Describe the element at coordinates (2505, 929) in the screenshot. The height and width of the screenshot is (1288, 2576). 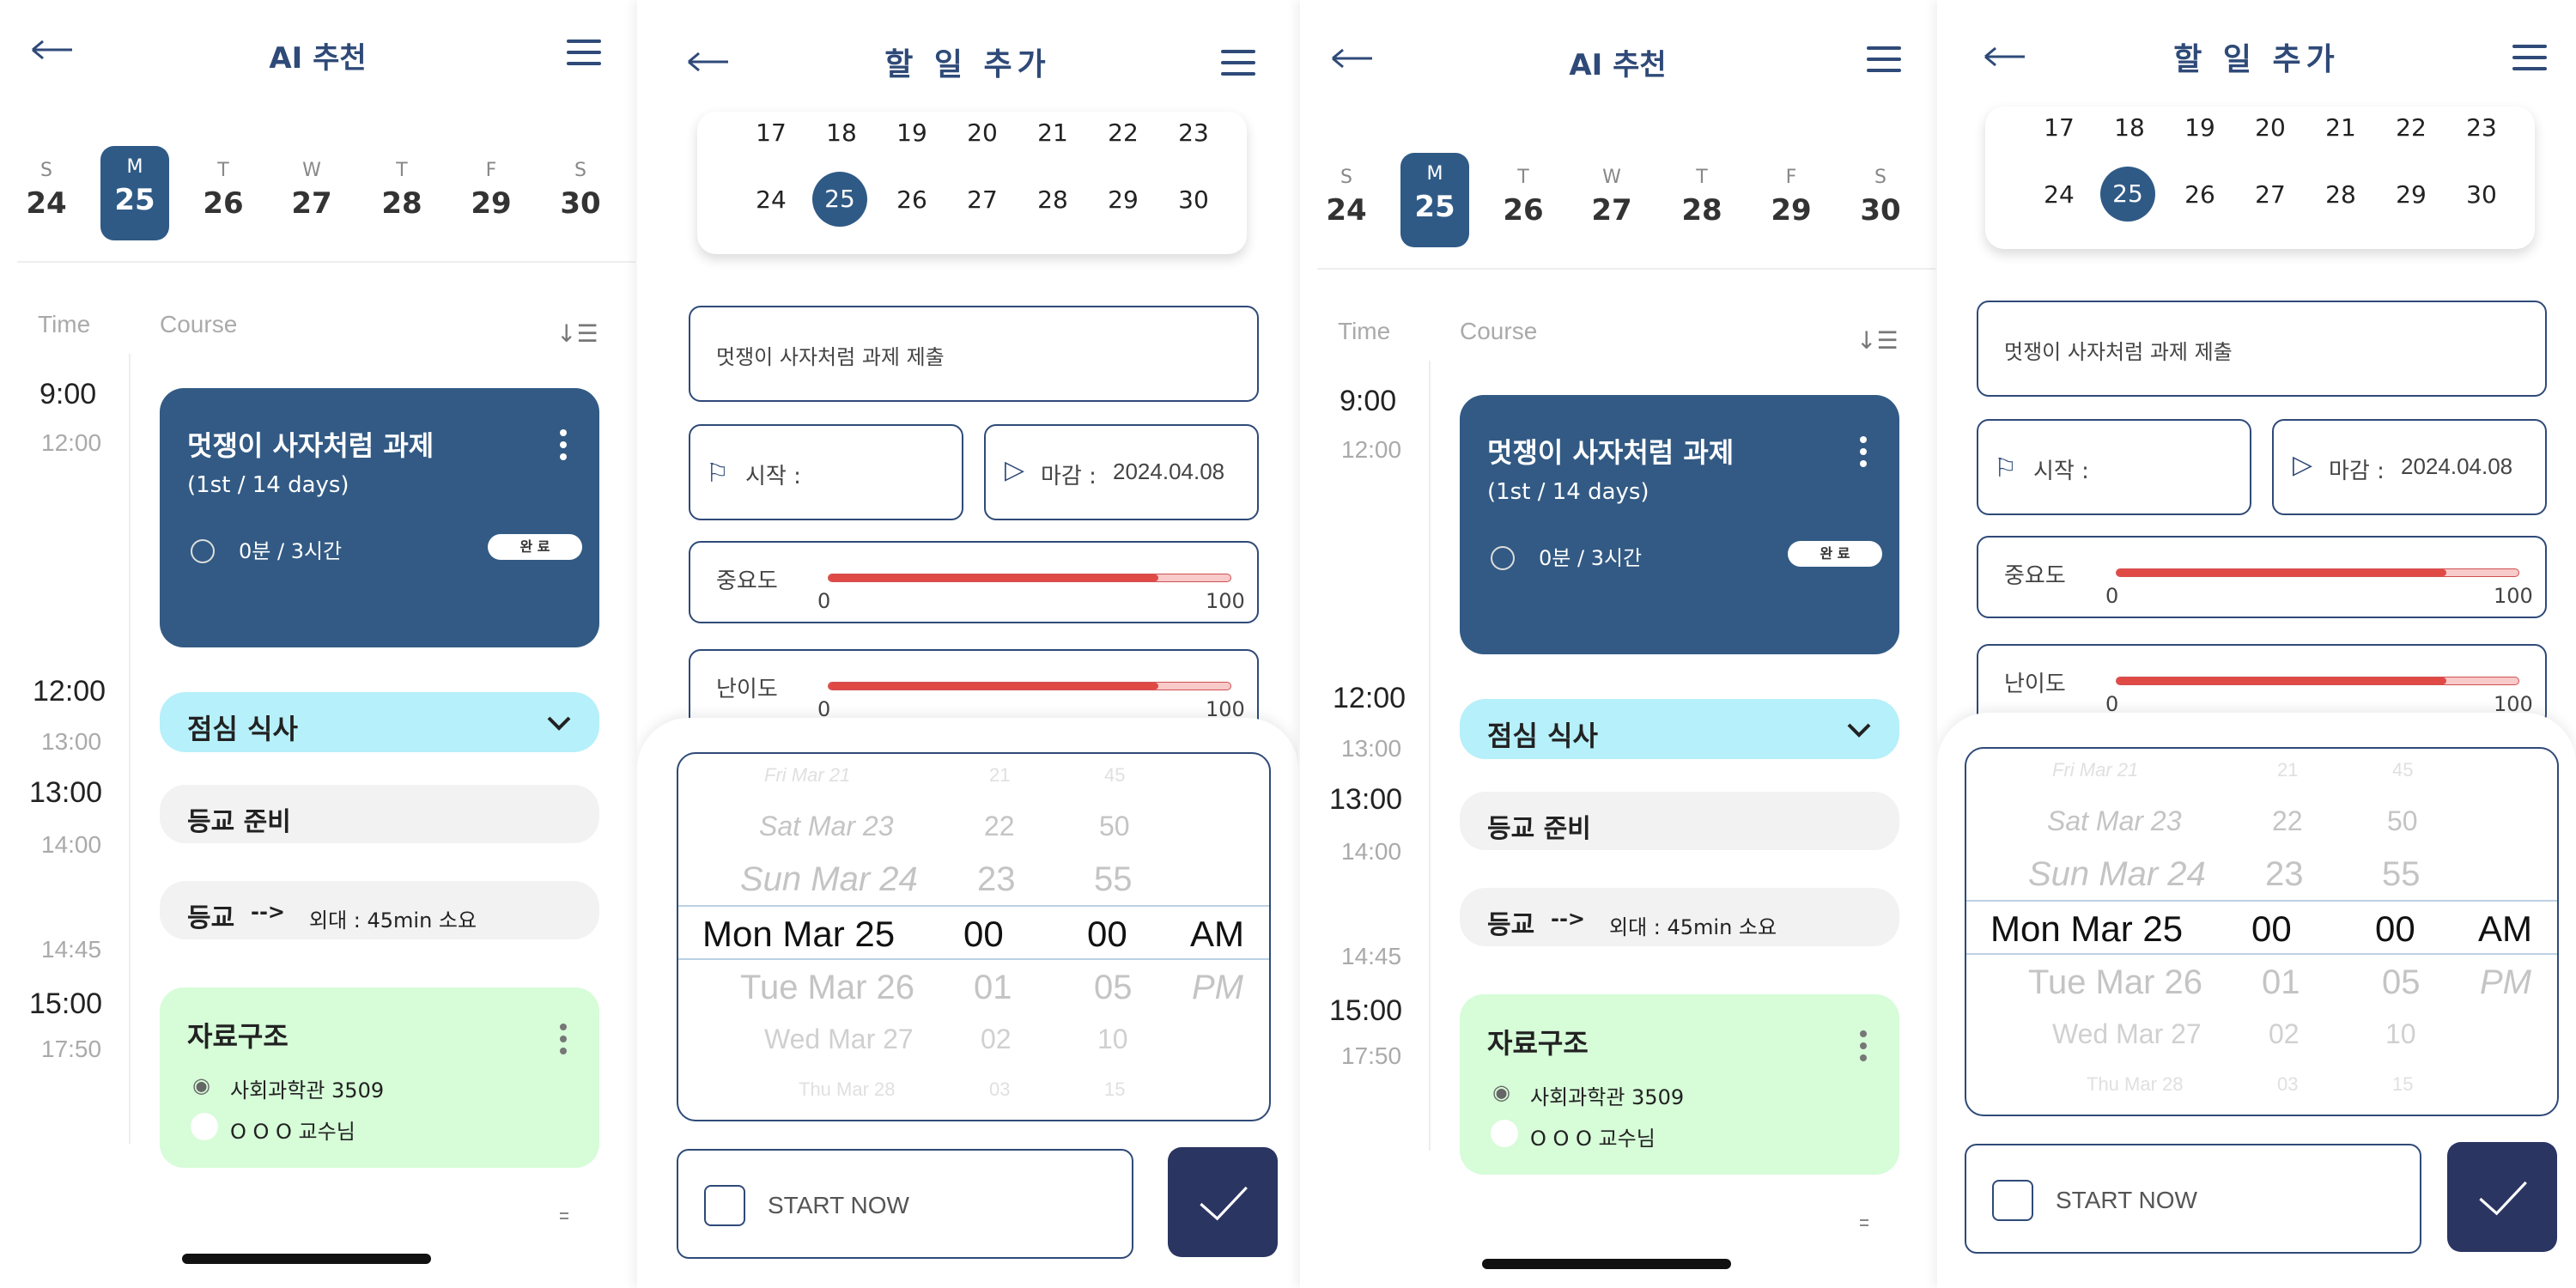
I see `picker-ampm-selected: AM` at that location.